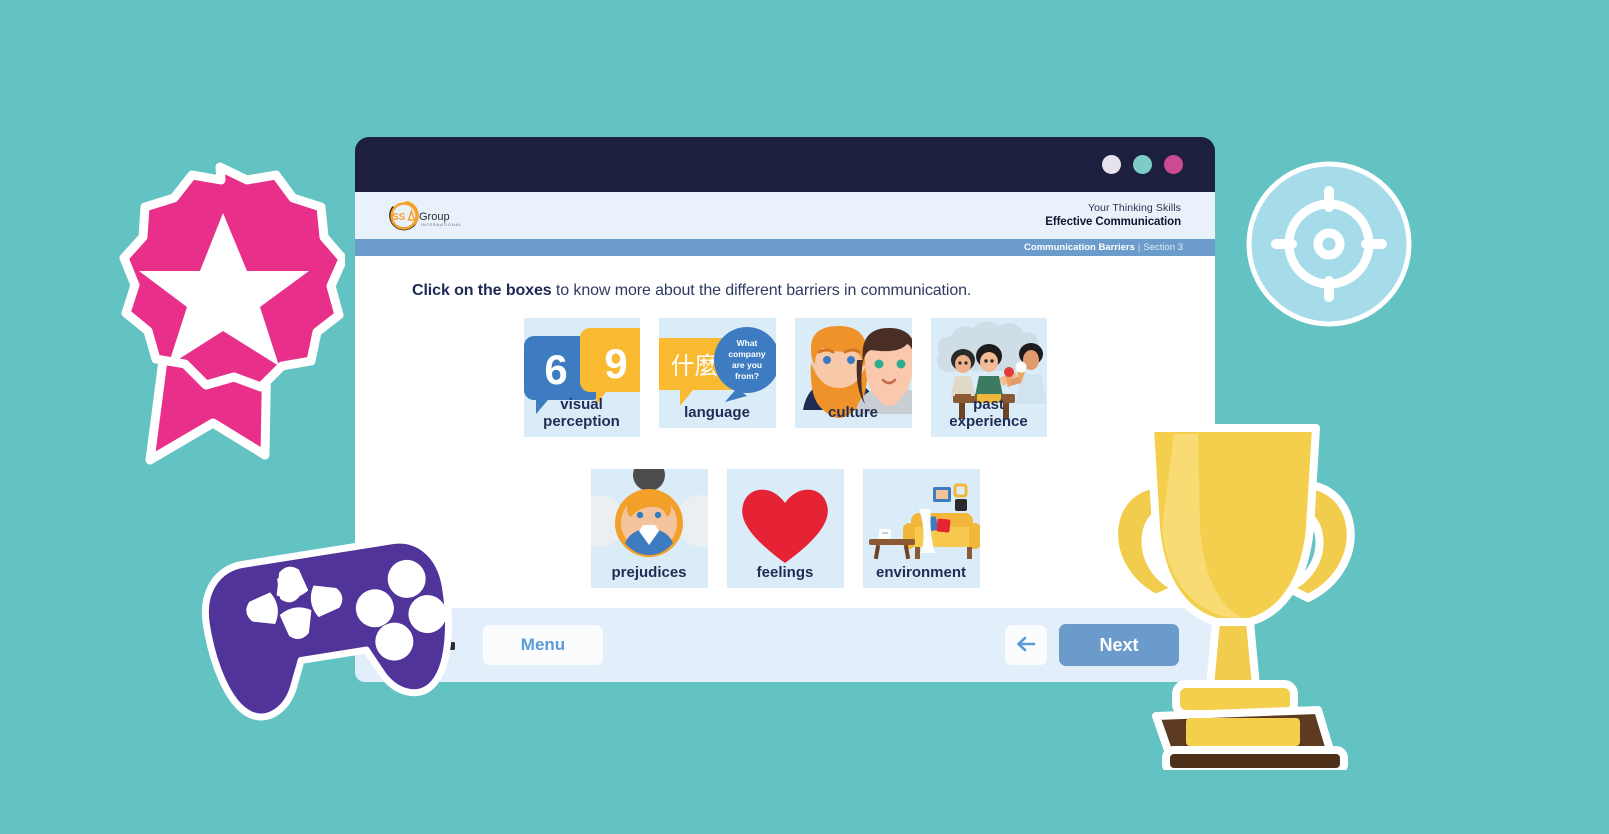 This screenshot has height=834, width=1609. What do you see at coordinates (581, 377) in the screenshot?
I see `card-visual-perception: 6 9 visual perception` at bounding box center [581, 377].